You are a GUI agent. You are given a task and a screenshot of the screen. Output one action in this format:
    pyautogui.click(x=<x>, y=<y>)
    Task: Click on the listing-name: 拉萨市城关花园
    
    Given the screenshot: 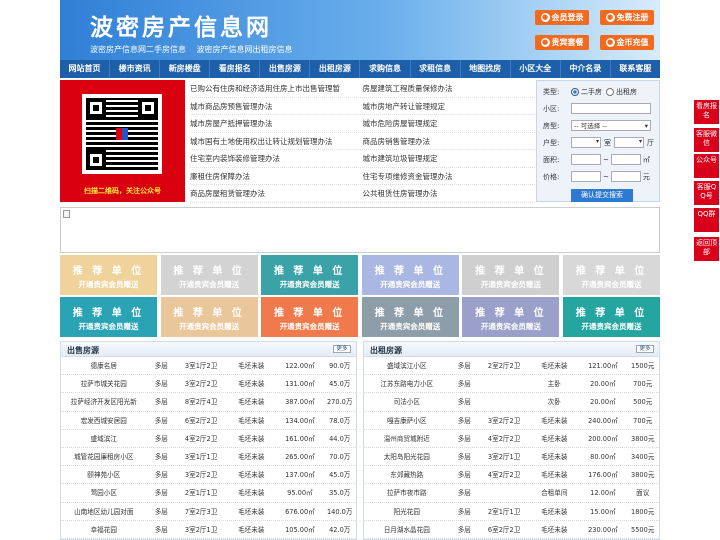 What is the action you would take?
    pyautogui.click(x=104, y=383)
    